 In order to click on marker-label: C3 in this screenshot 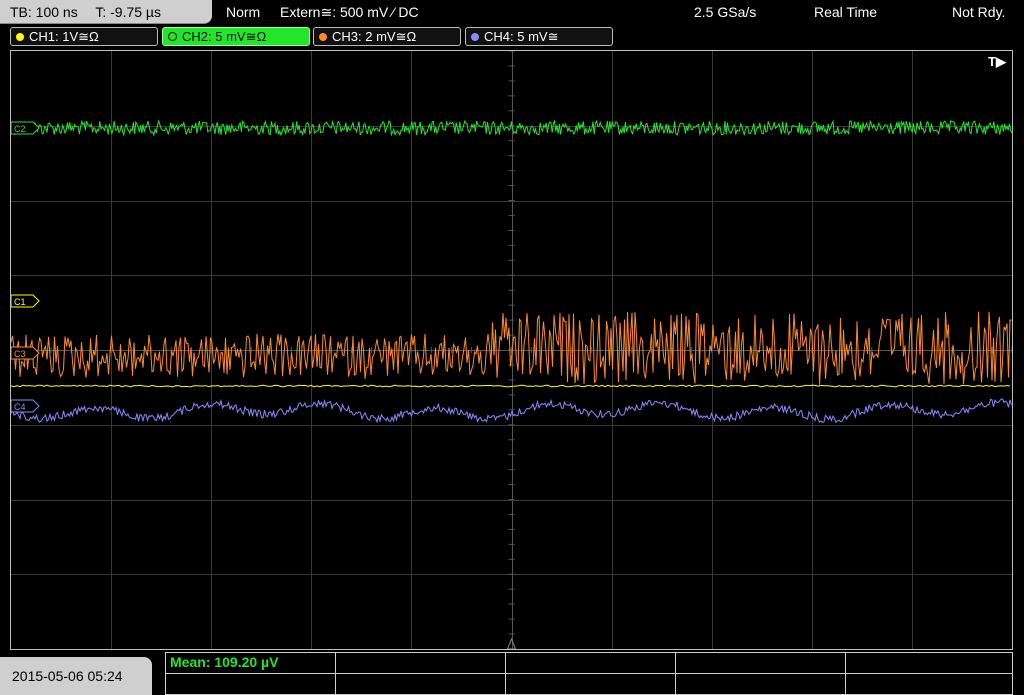, I will do `click(20, 354)`.